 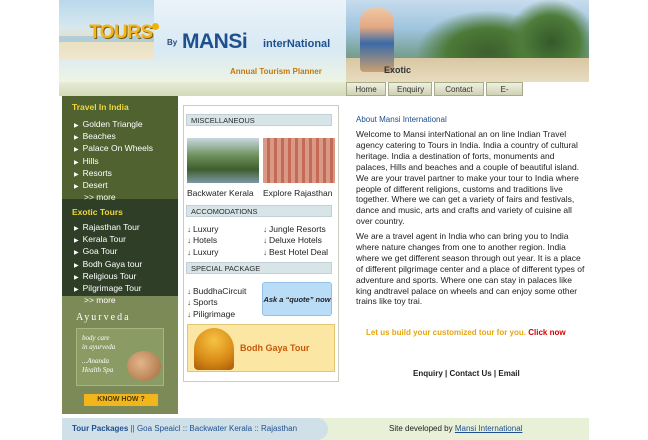 I want to click on footer-credit: Site developed by Mansi International, so click(x=455, y=428).